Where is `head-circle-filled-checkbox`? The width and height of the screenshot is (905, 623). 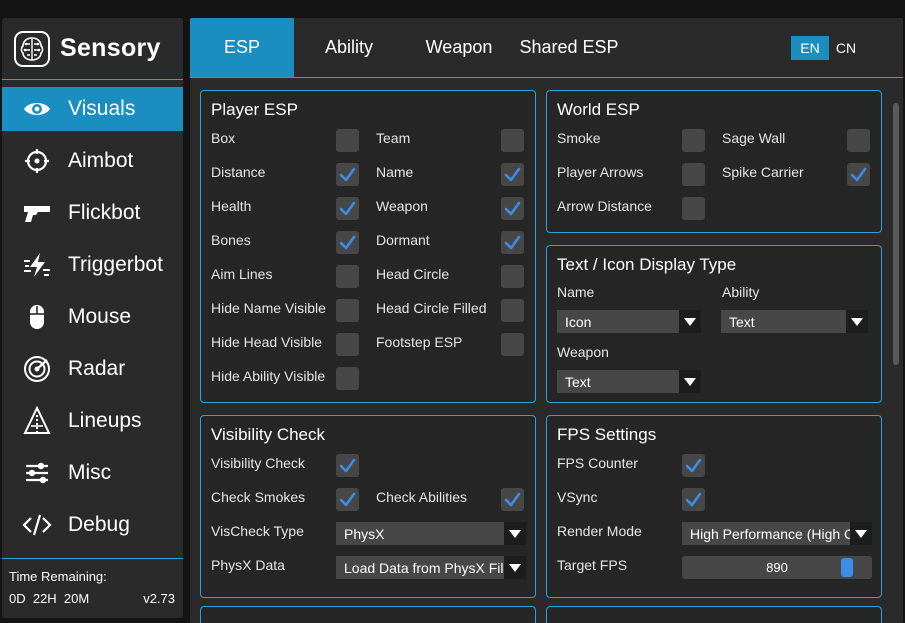 head-circle-filled-checkbox is located at coordinates (512, 310).